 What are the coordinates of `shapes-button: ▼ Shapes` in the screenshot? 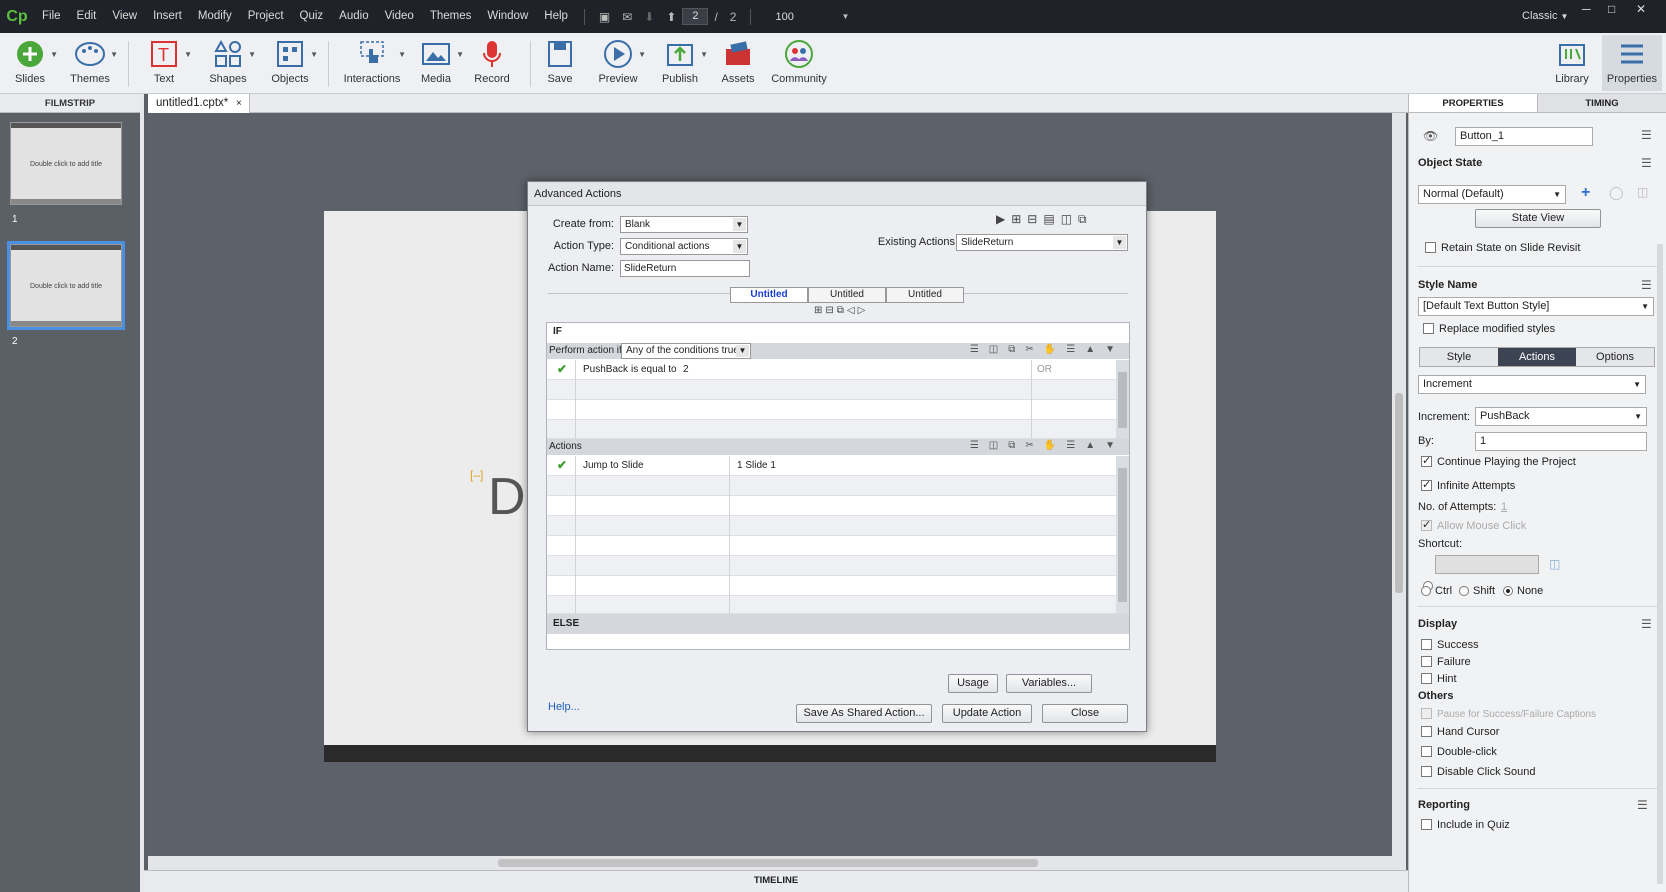 It's located at (228, 60).